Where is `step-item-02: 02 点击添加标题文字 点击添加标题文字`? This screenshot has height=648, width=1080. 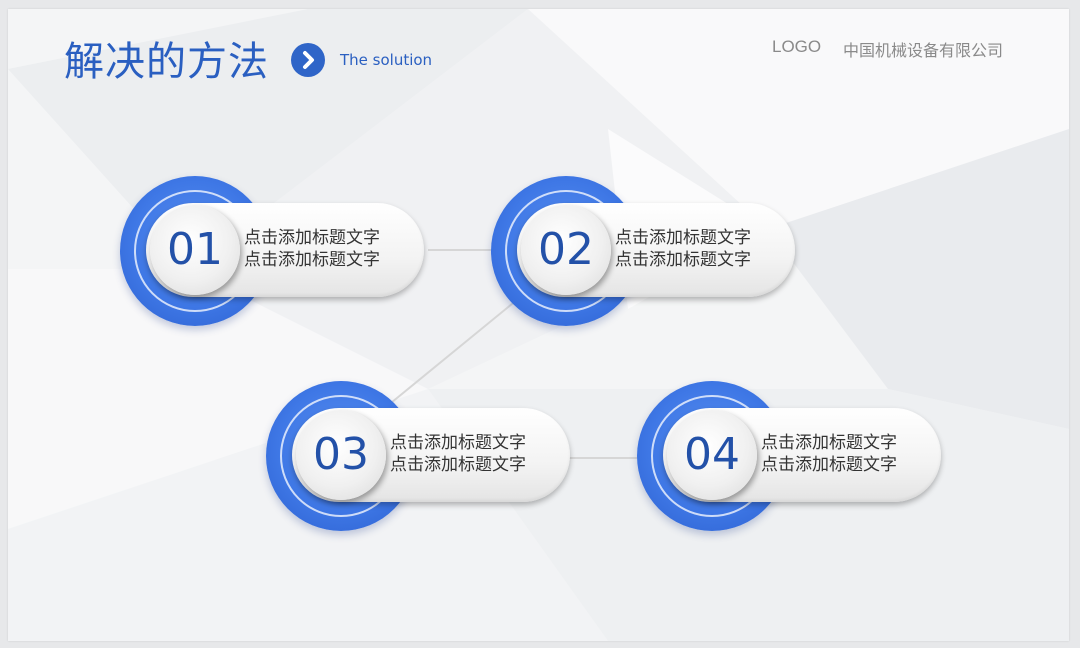
step-item-02: 02 点击添加标题文字 点击添加标题文字 is located at coordinates (646, 251).